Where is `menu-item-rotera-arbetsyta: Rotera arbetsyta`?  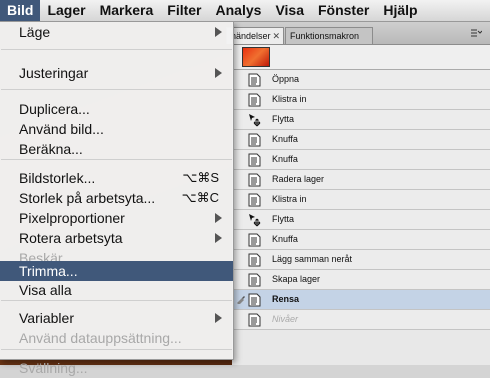 menu-item-rotera-arbetsyta: Rotera arbetsyta is located at coordinates (116, 238).